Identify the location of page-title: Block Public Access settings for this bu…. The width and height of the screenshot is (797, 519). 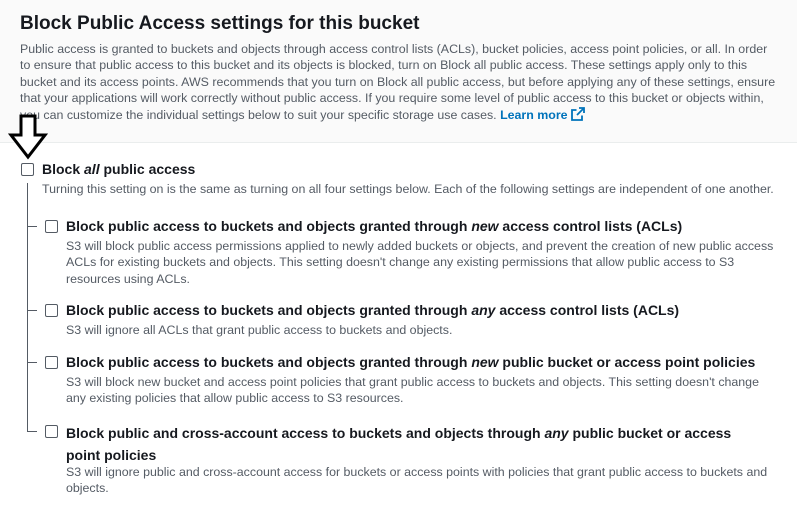
(220, 23).